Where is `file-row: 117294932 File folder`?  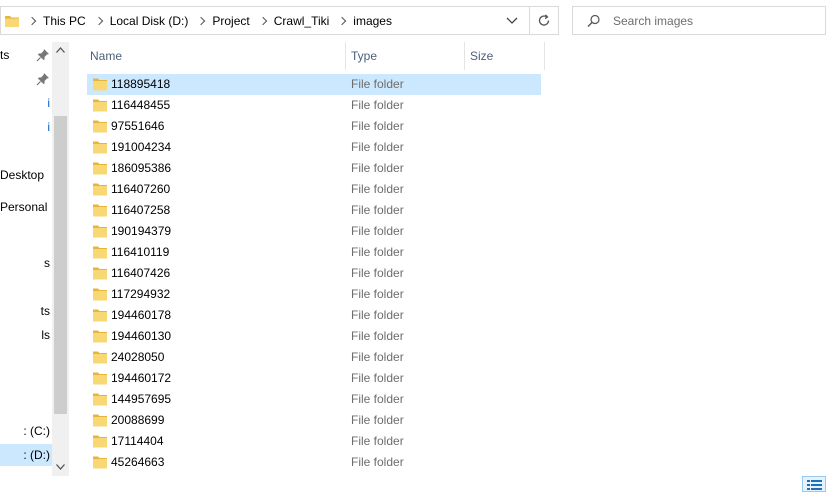
file-row: 117294932 File folder is located at coordinates (314, 294).